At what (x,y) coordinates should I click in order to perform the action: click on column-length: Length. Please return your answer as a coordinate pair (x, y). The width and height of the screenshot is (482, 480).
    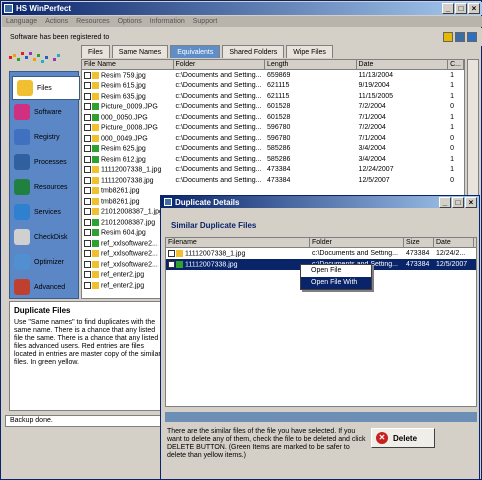
    Looking at the image, I should click on (311, 64).